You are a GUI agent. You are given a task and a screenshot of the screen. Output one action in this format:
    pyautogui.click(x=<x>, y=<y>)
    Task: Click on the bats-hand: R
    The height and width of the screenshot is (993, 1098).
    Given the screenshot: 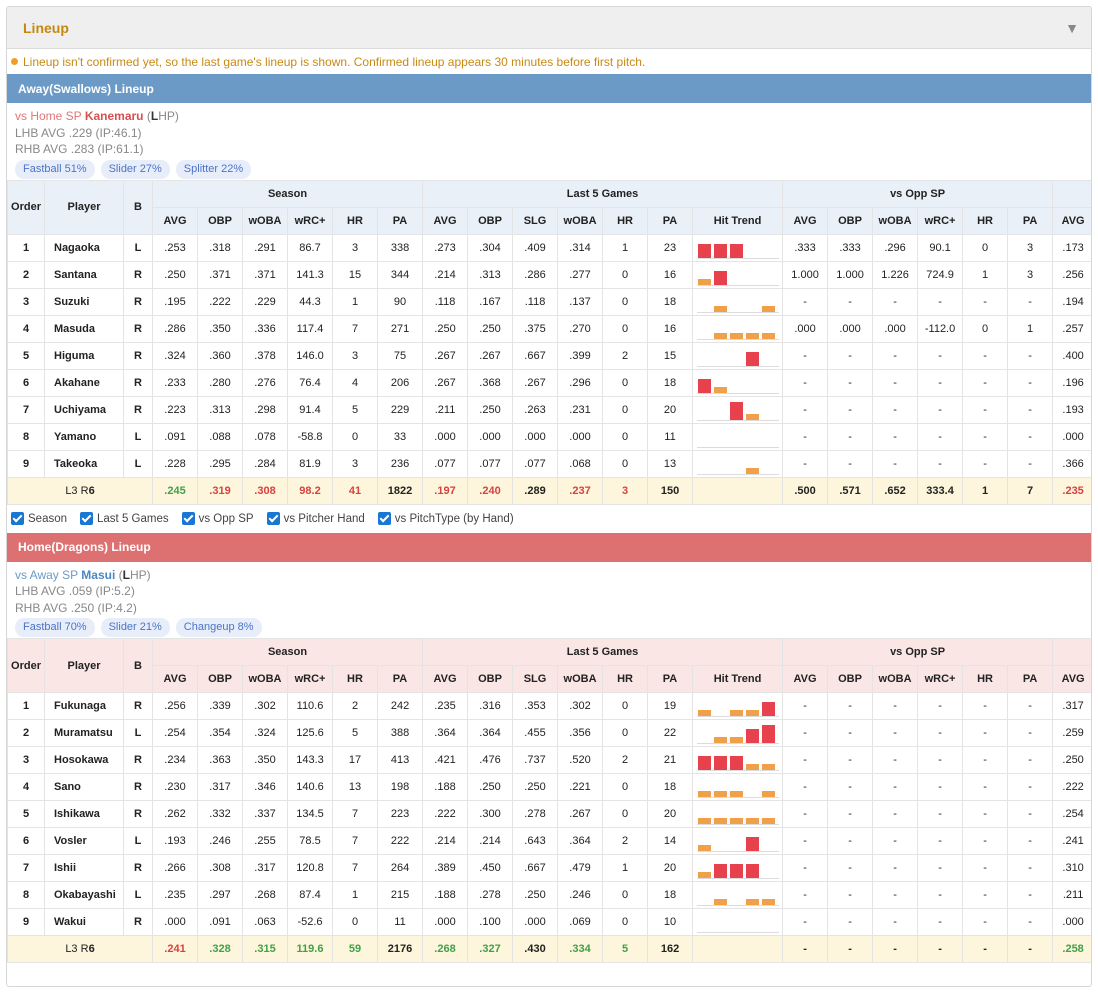 What is the action you would take?
    pyautogui.click(x=138, y=355)
    